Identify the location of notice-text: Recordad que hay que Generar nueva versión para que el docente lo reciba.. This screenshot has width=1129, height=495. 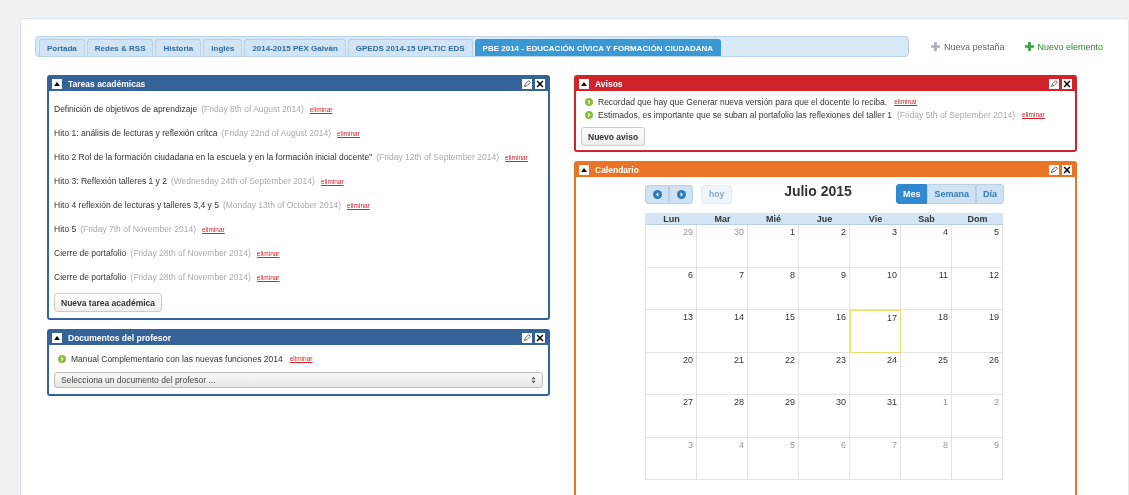
(743, 101).